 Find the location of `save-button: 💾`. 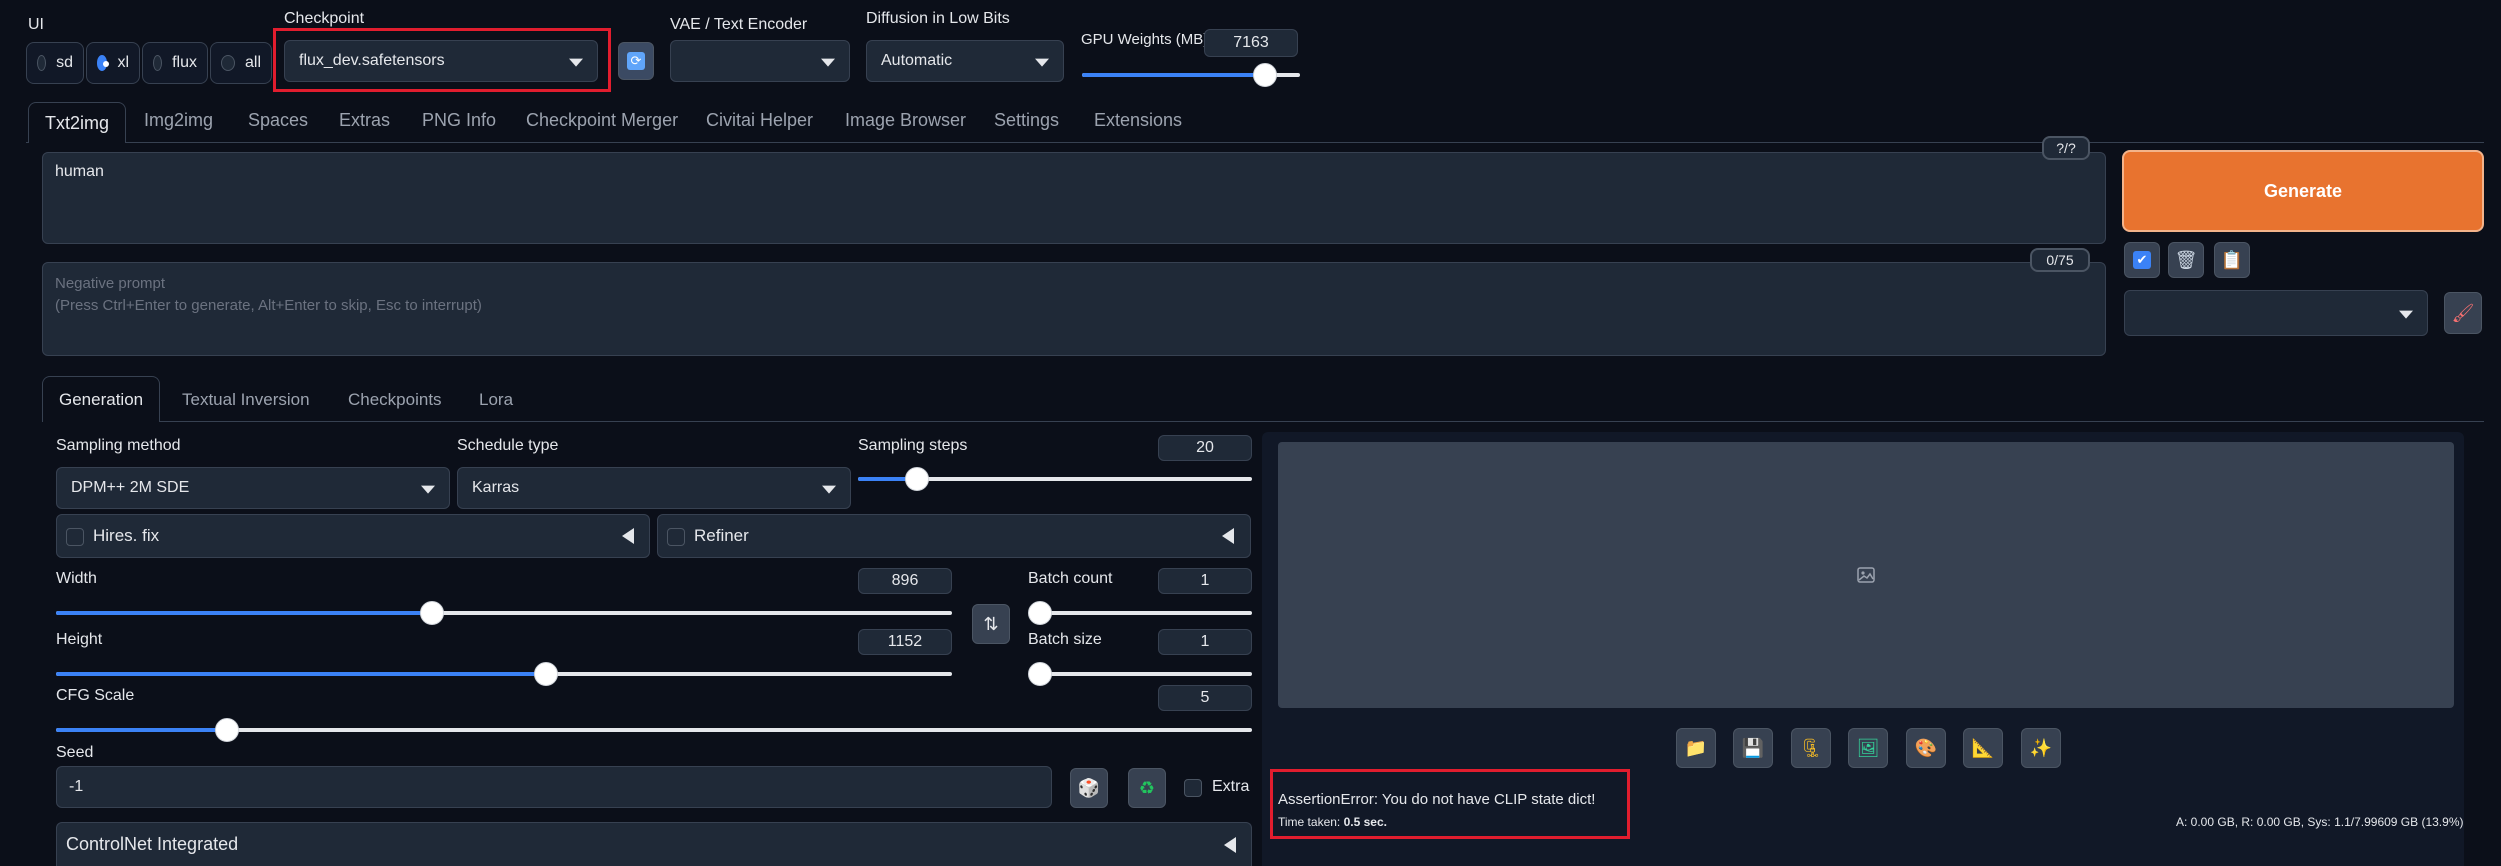

save-button: 💾 is located at coordinates (1753, 748).